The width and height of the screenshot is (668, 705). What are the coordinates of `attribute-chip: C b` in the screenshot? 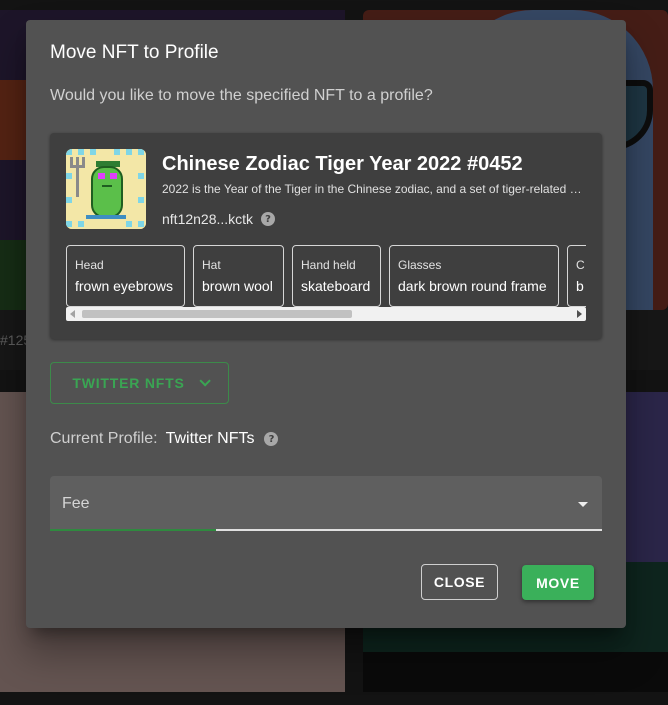 It's located at (576, 276).